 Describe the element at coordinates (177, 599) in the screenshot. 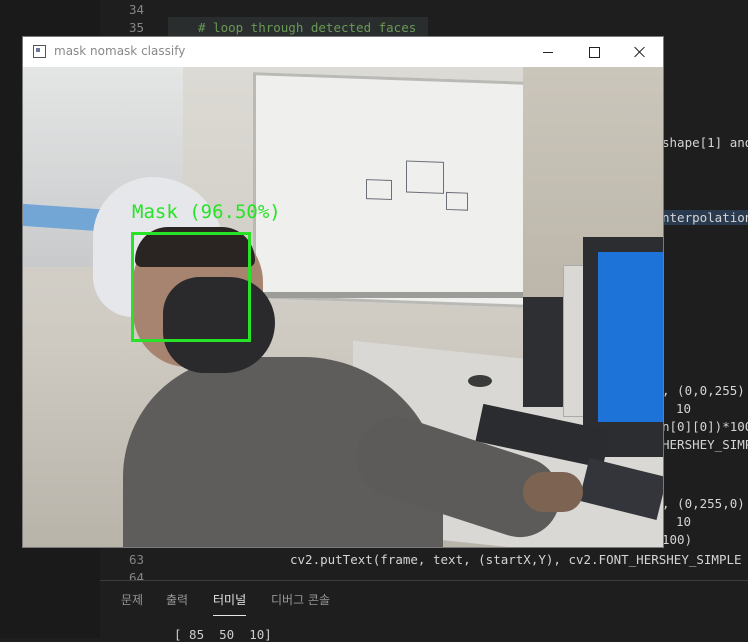

I see `tab-output: 출력` at that location.